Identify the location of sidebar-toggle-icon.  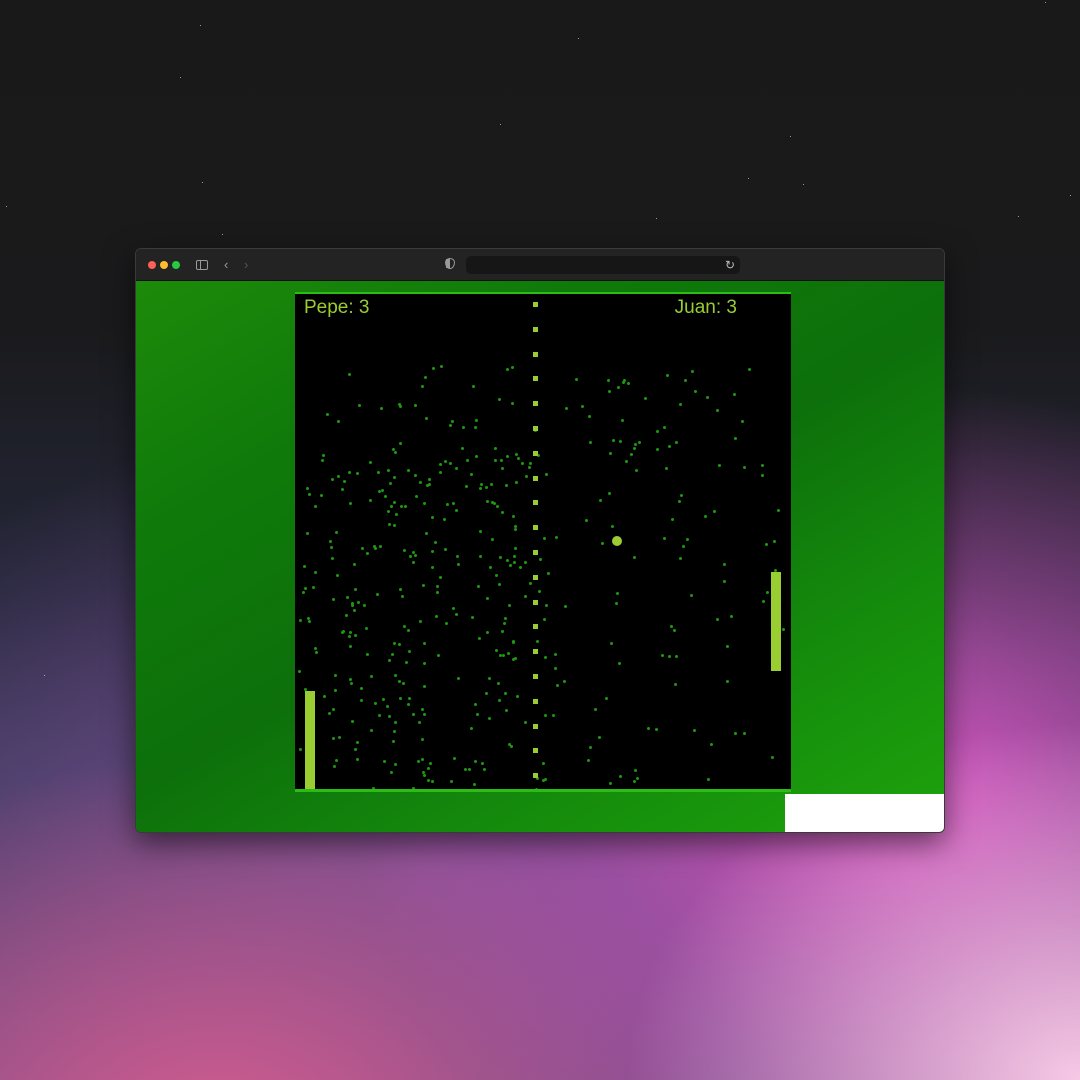
(202, 265).